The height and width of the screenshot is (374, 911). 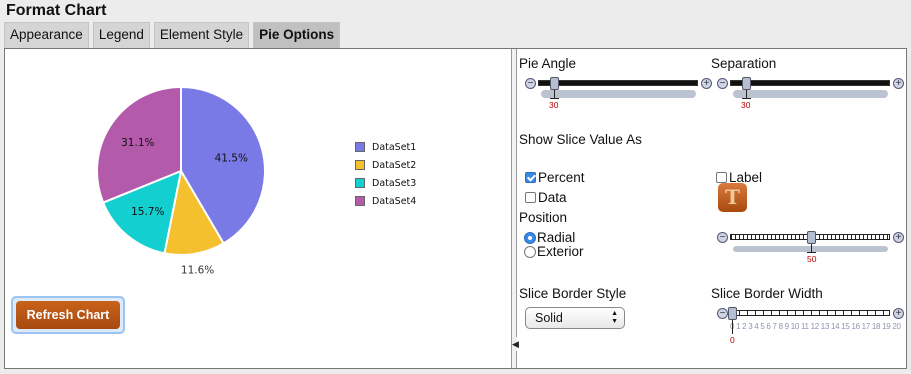 I want to click on collapse-arrow-icon: ◀, so click(x=515, y=344).